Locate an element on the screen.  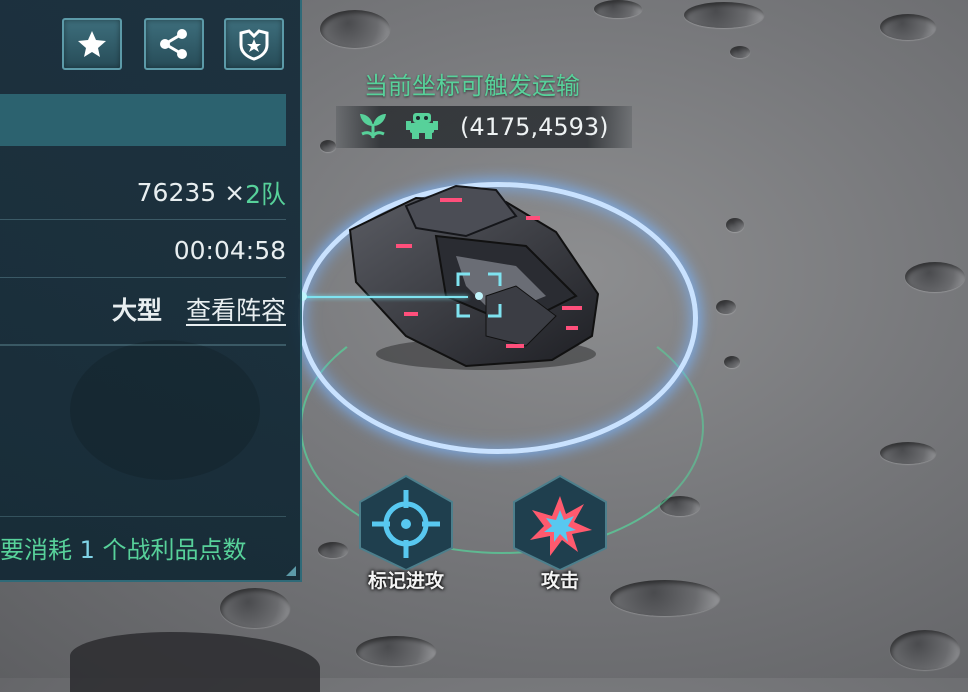
attack-button: 攻击 is located at coordinates (560, 533).